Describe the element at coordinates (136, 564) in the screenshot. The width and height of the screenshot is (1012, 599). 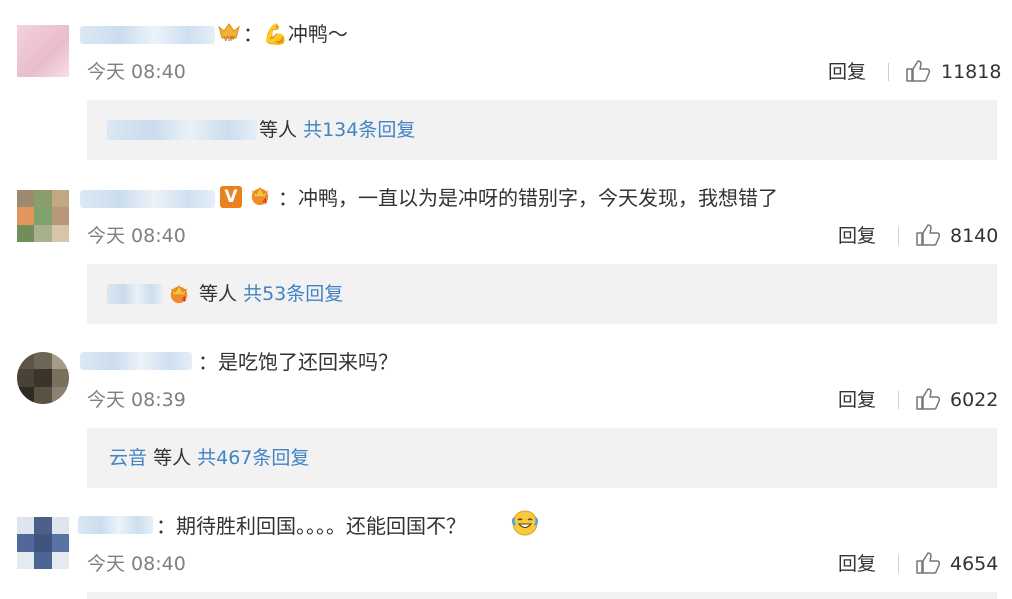
I see `comment-time: 今天 08:40` at that location.